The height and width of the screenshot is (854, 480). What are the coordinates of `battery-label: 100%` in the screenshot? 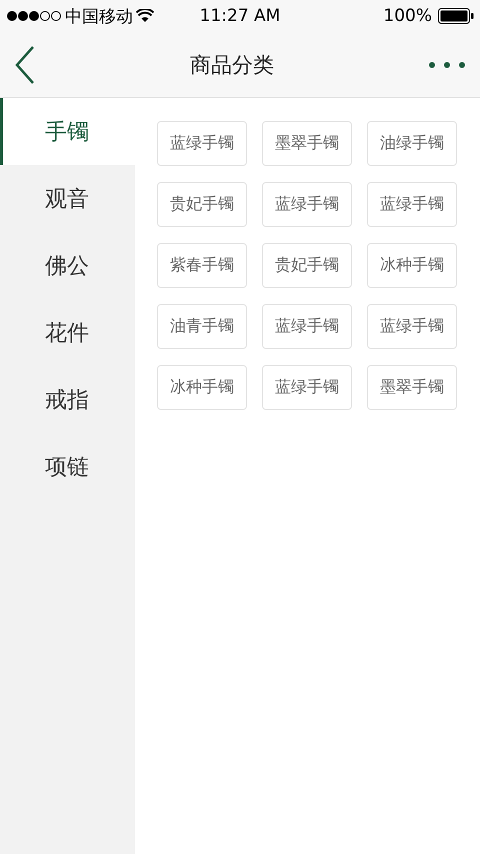 It's located at (407, 16).